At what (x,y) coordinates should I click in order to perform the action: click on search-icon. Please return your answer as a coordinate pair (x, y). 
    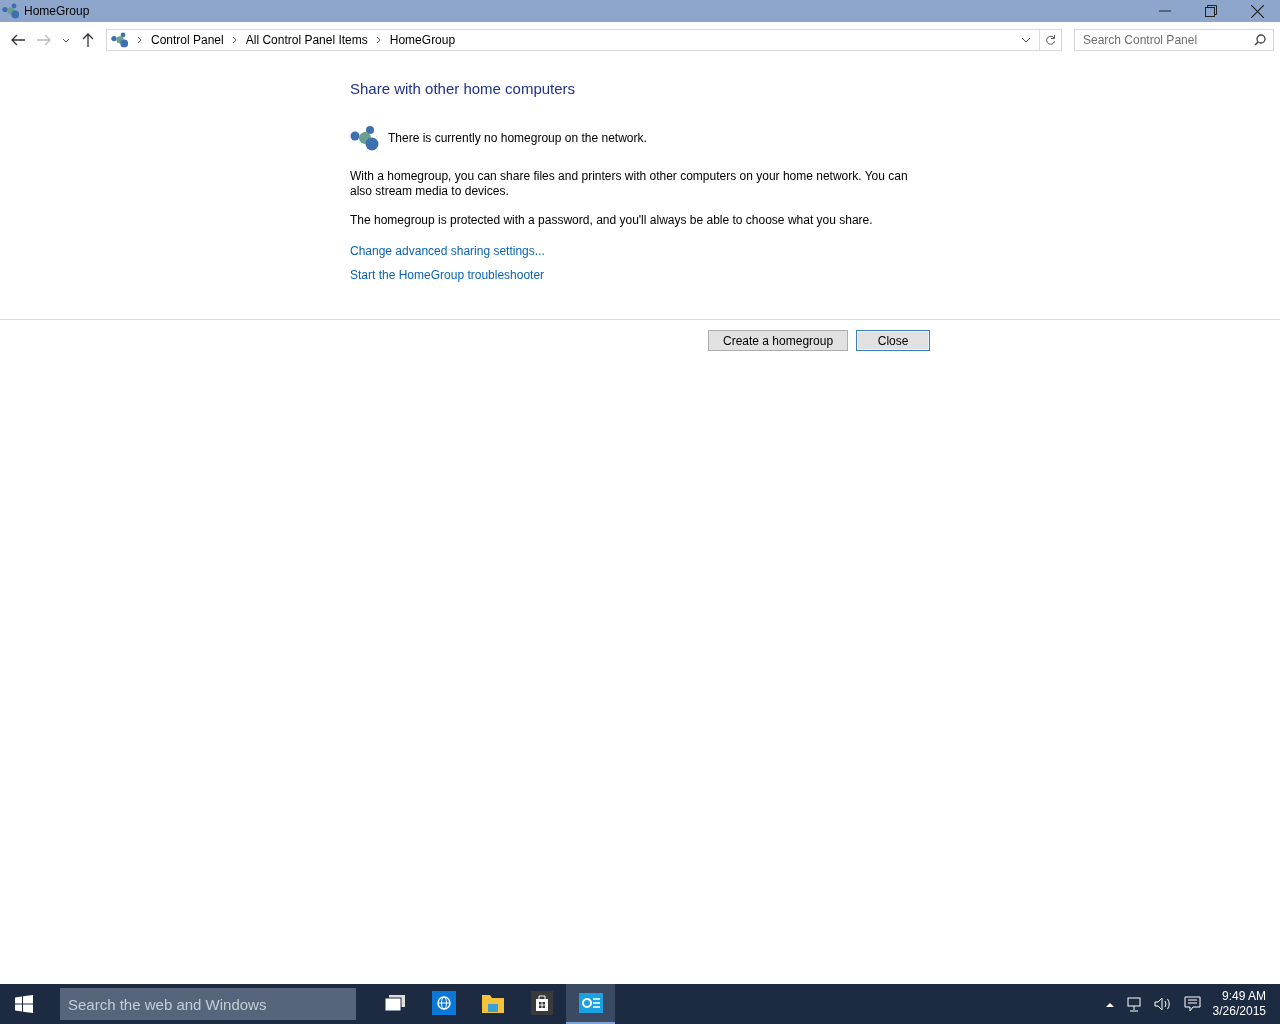
    Looking at the image, I should click on (1260, 40).